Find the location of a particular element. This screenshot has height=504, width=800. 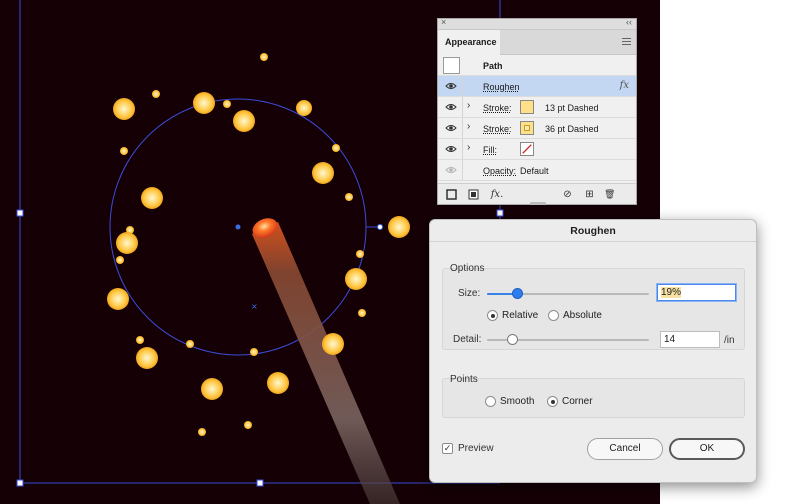

bbox-handle-left is located at coordinates (20, 213).